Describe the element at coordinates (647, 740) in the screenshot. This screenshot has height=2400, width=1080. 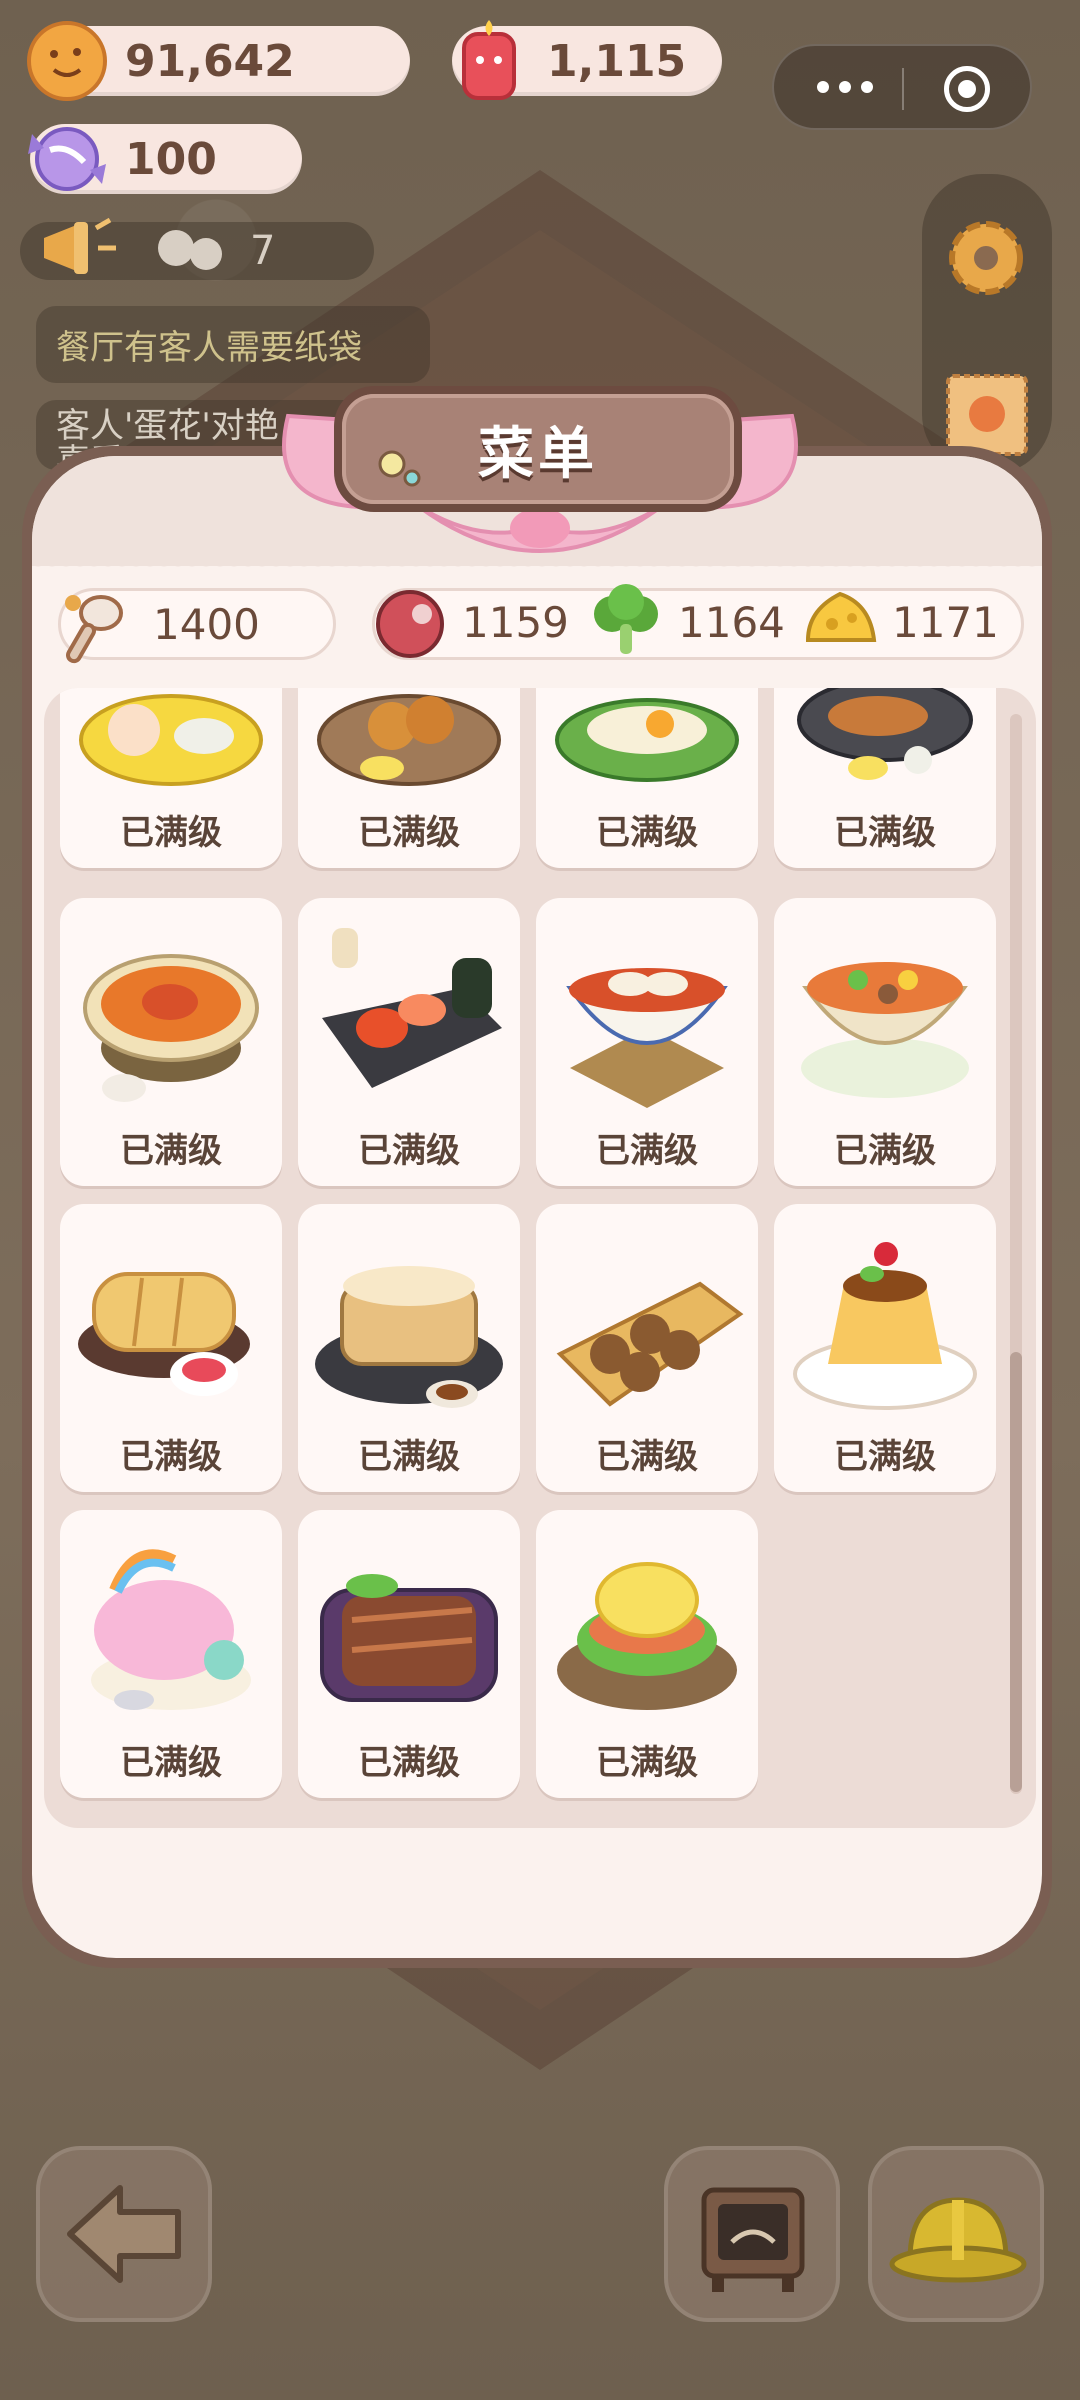
I see `leaf-dish-icon` at that location.